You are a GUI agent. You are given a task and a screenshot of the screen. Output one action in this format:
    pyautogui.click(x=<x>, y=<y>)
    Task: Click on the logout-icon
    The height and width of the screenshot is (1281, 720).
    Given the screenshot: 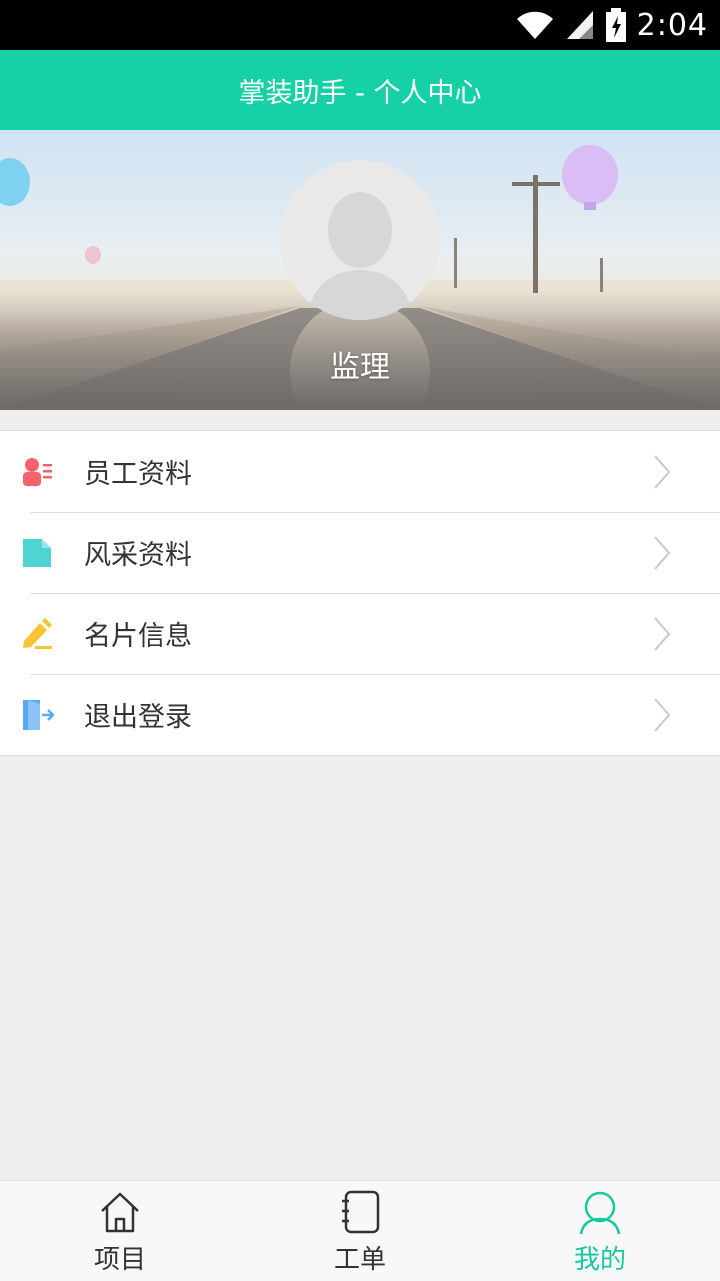 What is the action you would take?
    pyautogui.click(x=38, y=715)
    